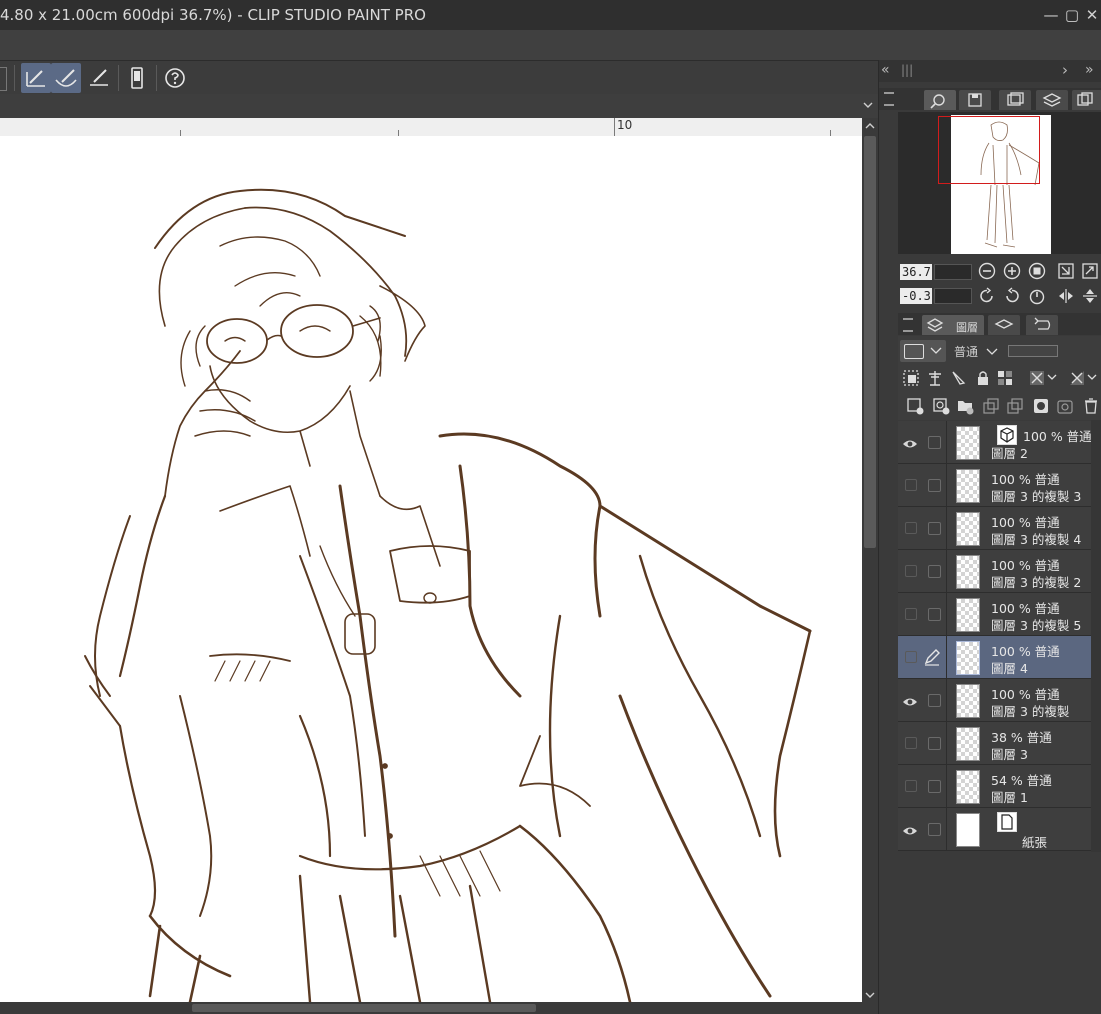  What do you see at coordinates (987, 271) in the screenshot?
I see `zoom-out-icon` at bounding box center [987, 271].